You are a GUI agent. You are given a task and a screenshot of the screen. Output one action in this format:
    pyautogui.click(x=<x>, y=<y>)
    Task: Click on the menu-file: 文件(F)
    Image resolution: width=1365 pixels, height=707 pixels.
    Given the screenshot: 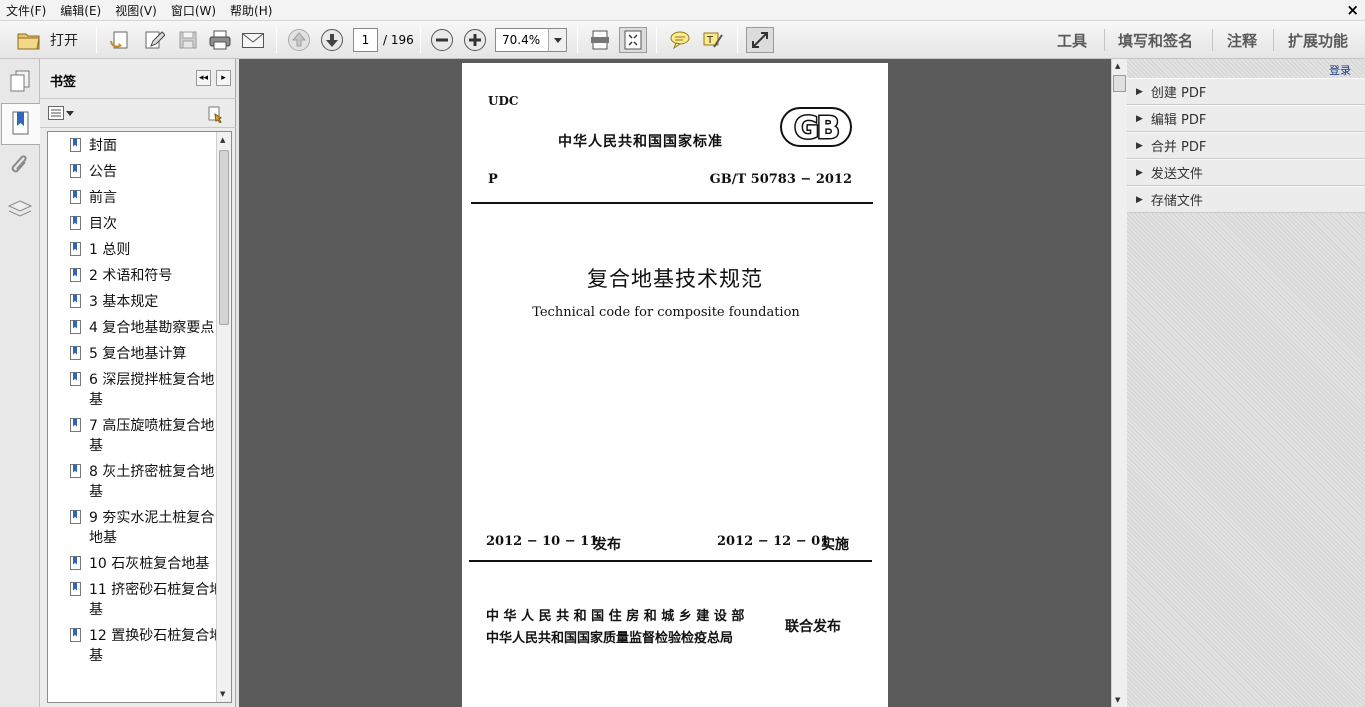 What is the action you would take?
    pyautogui.click(x=26, y=10)
    